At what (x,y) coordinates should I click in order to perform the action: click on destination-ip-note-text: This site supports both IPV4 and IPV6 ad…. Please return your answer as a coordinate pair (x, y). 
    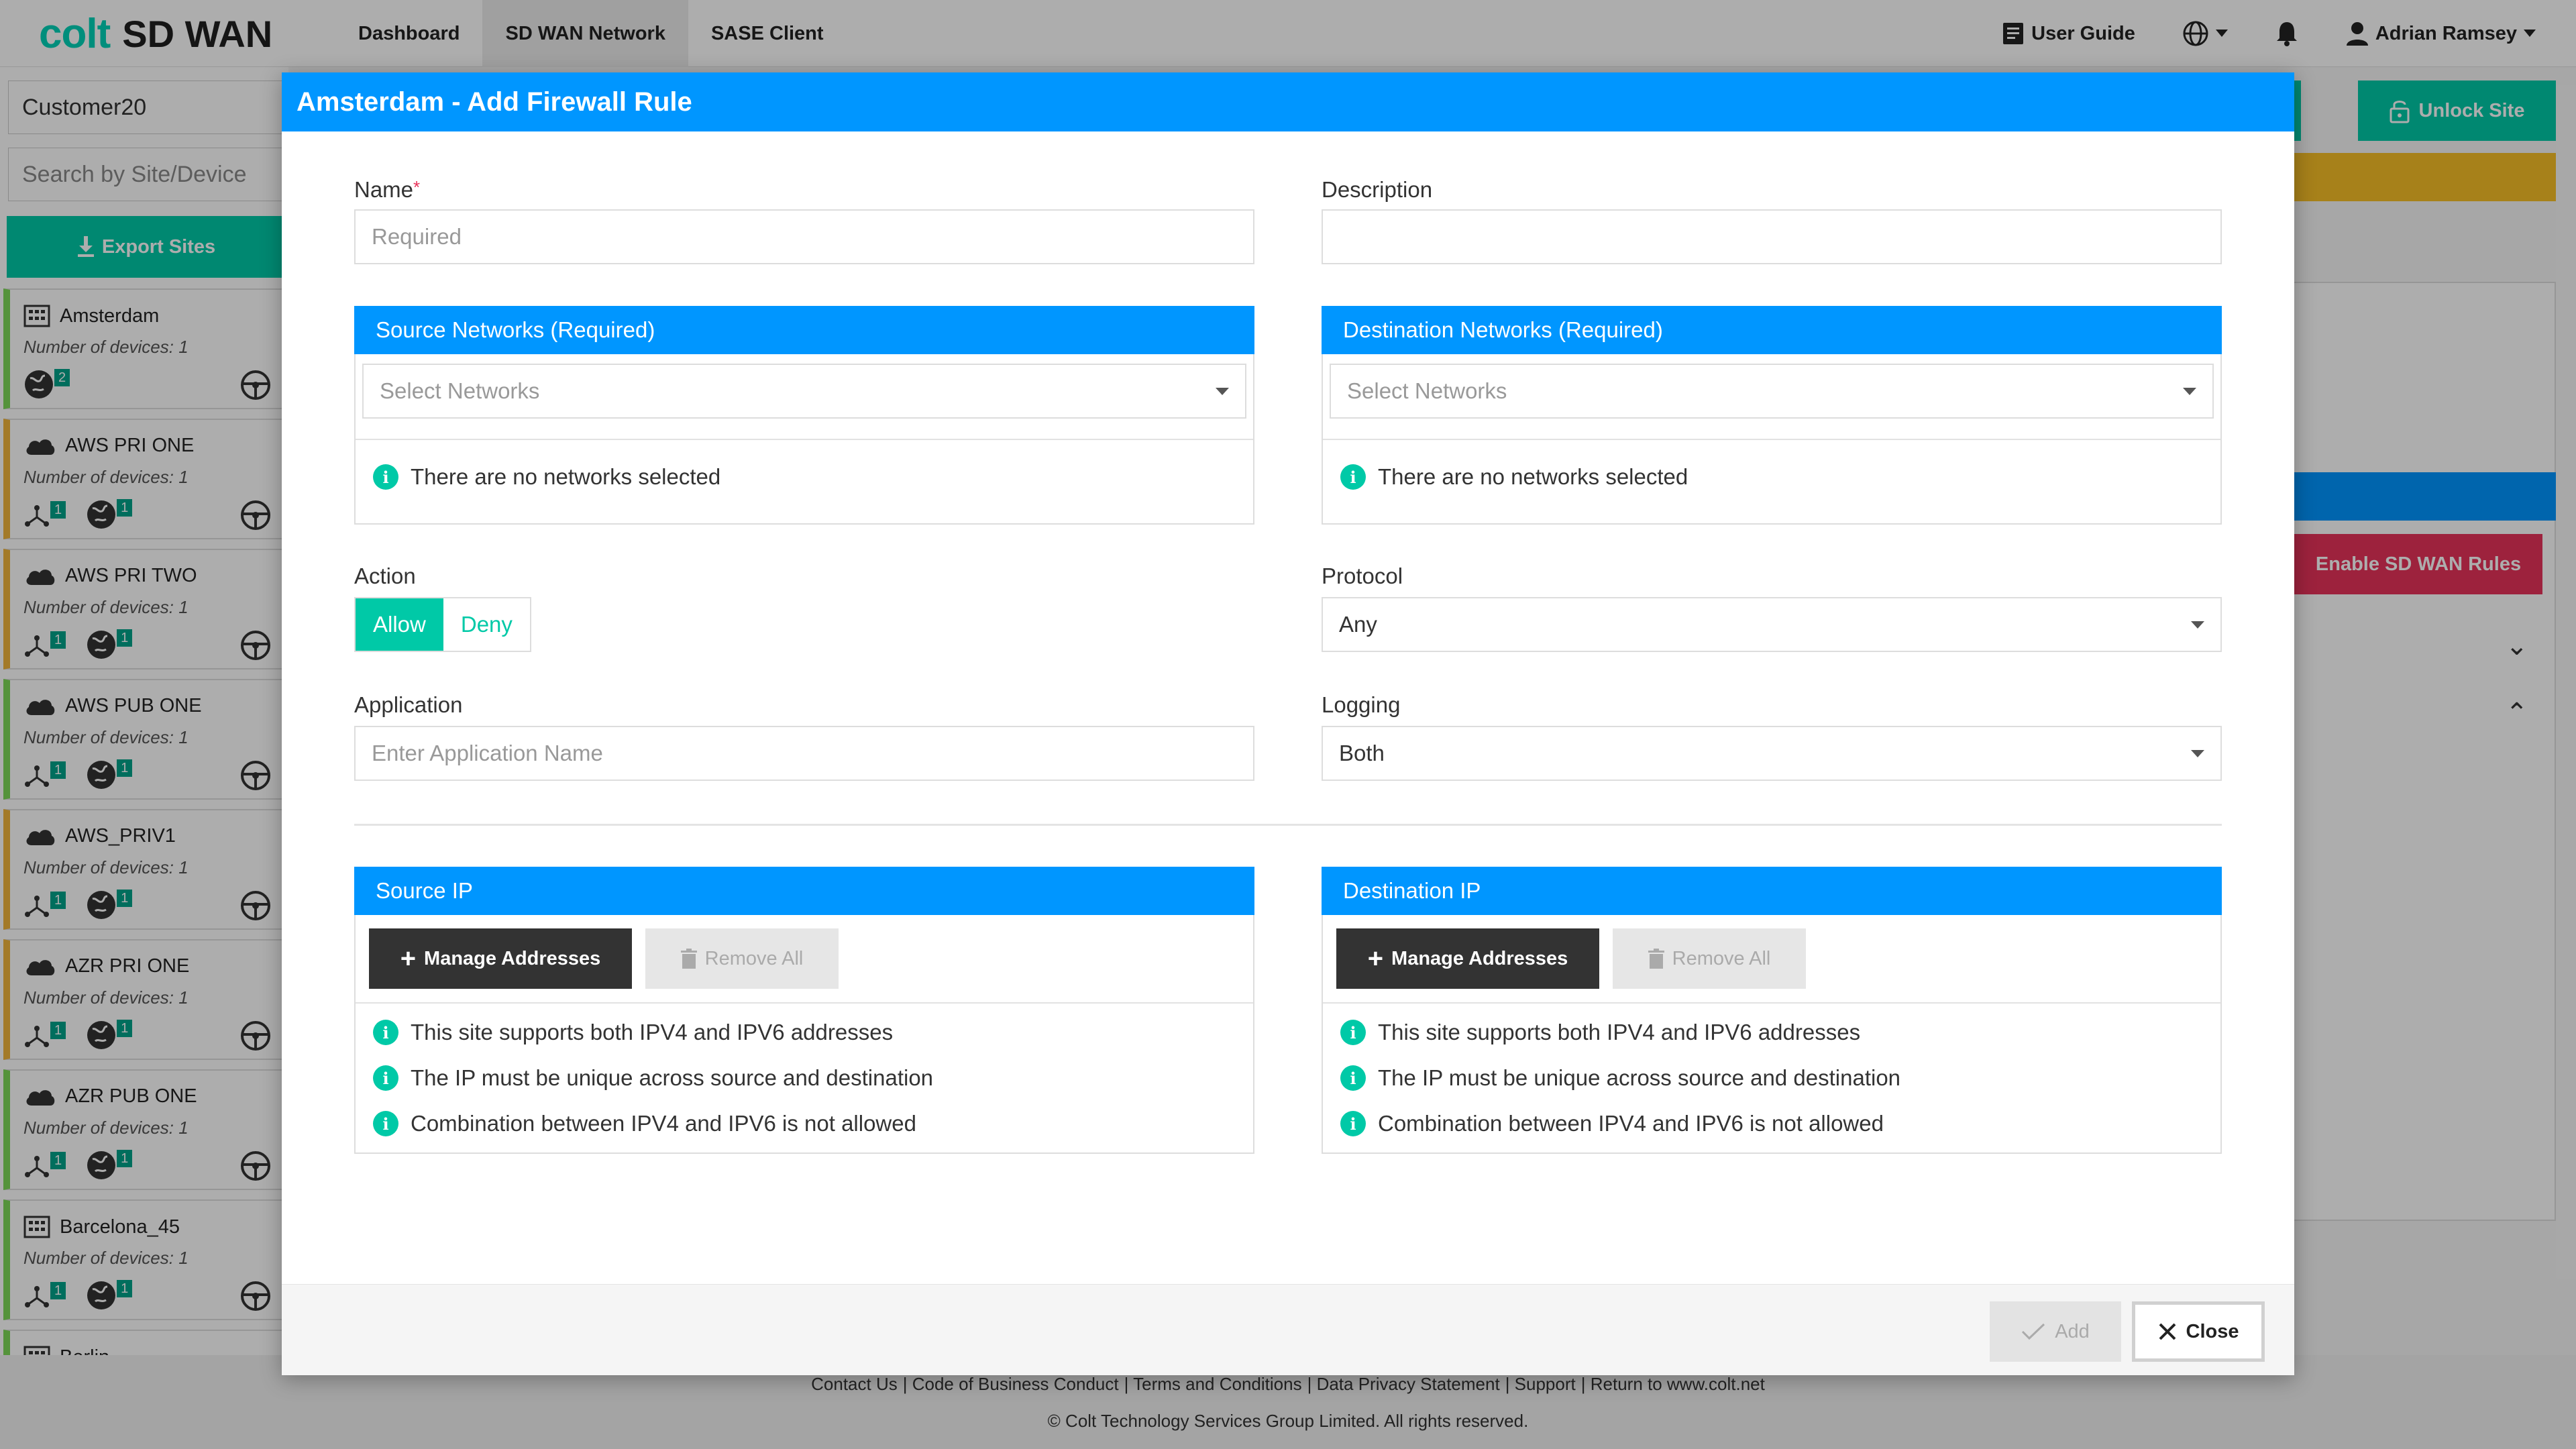
    Looking at the image, I should click on (1619, 1032).